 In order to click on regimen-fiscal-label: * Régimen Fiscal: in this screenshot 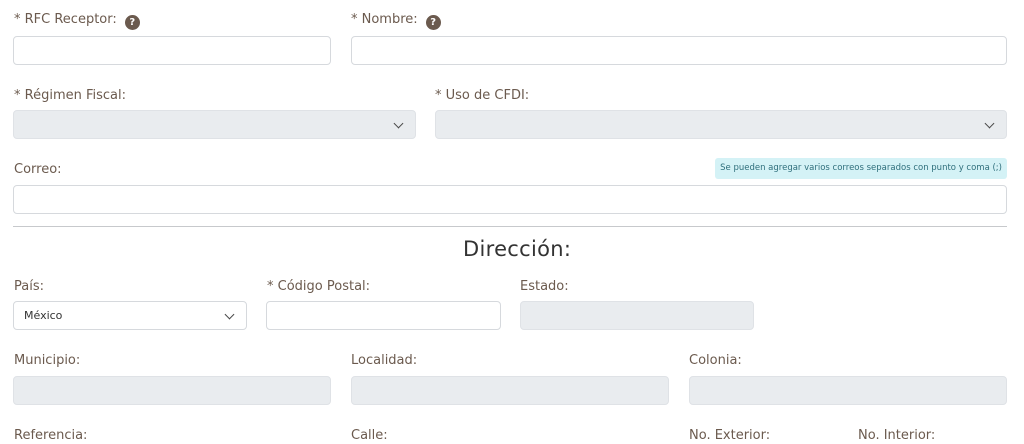, I will do `click(70, 95)`.